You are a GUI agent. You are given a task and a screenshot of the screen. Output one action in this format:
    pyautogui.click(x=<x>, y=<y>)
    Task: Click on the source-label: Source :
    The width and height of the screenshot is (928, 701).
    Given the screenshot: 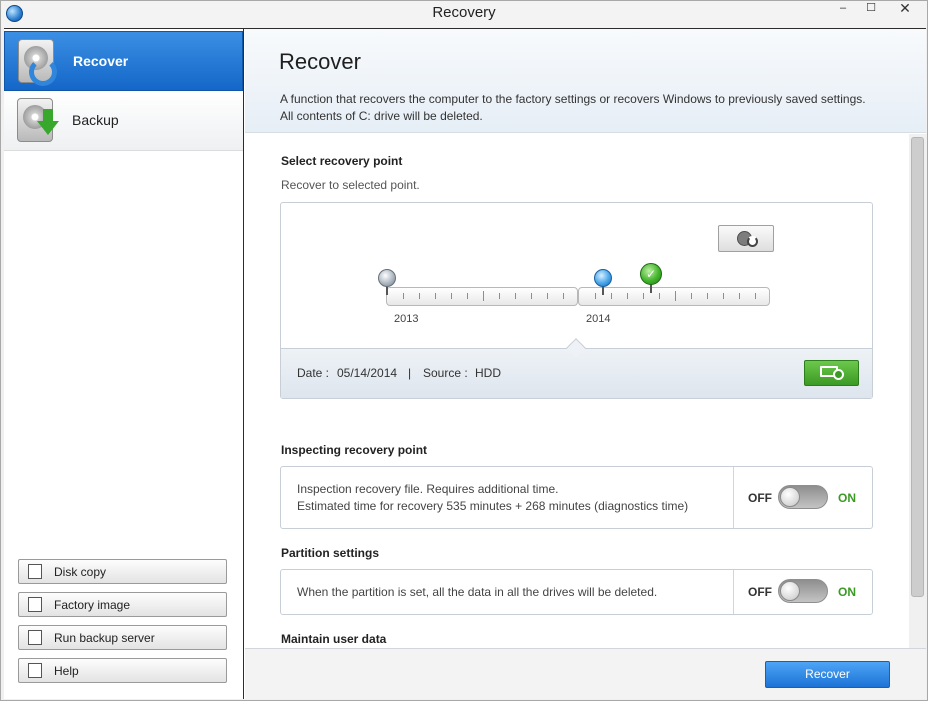 What is the action you would take?
    pyautogui.click(x=445, y=373)
    